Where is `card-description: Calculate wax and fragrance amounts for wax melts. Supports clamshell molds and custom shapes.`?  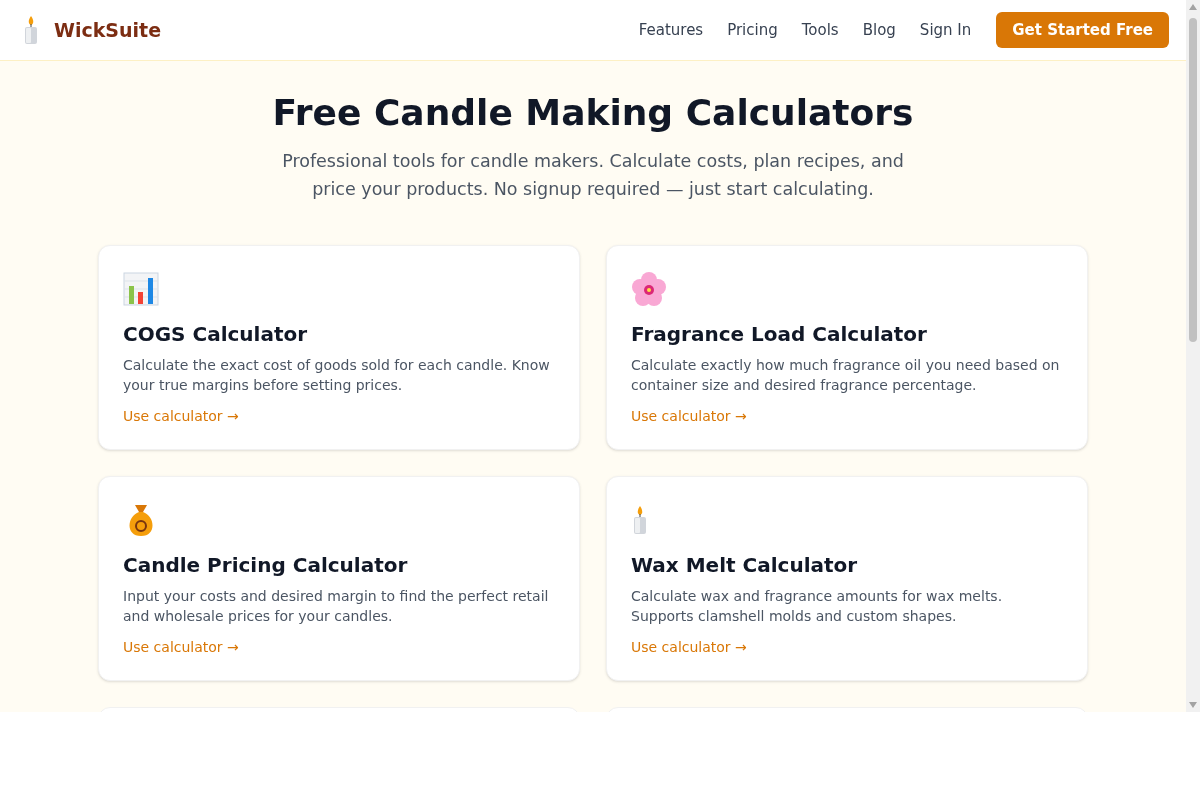 card-description: Calculate wax and fragrance amounts for wax melts. Supports clamshell molds and custom shapes. is located at coordinates (817, 606).